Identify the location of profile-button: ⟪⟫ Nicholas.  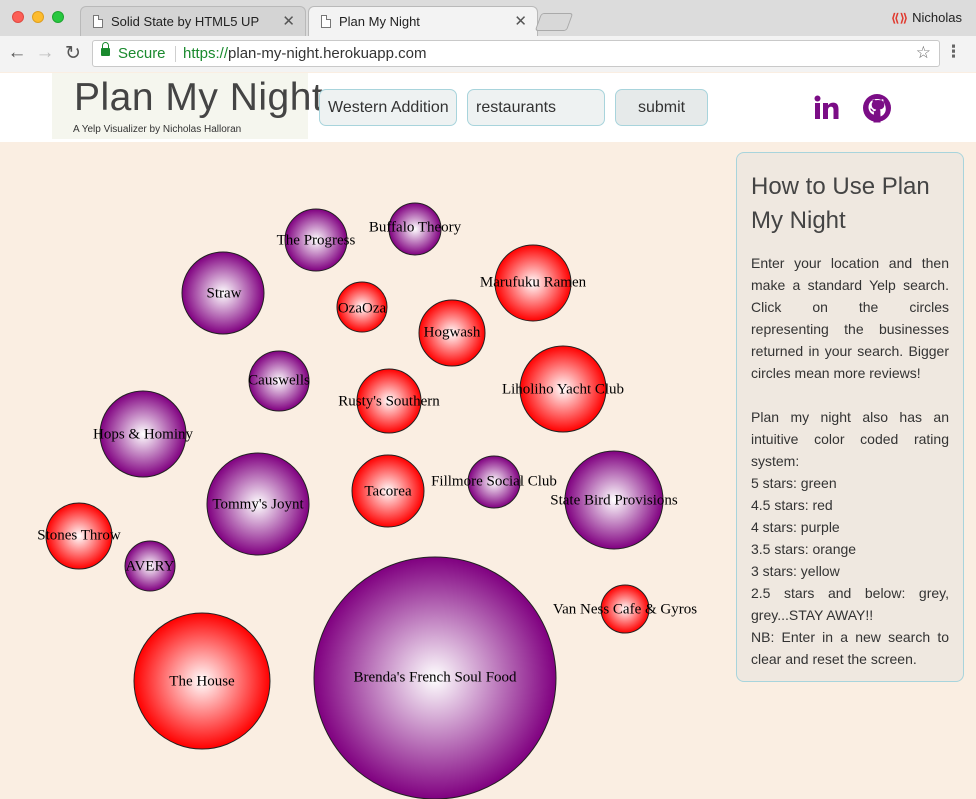
(926, 17).